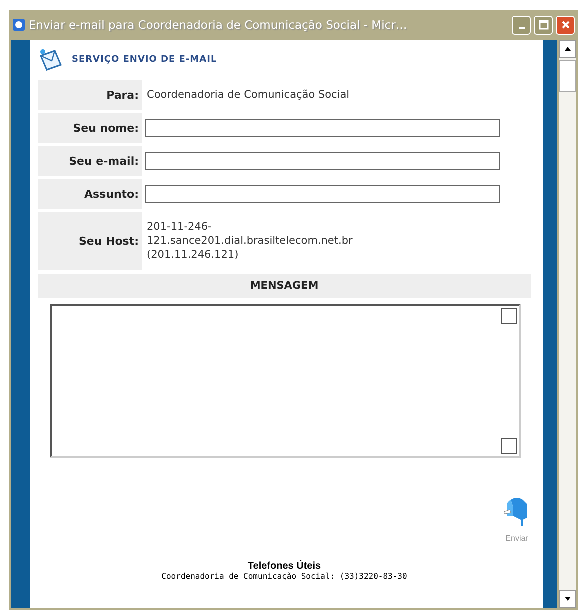 The width and height of the screenshot is (582, 615). Describe the element at coordinates (285, 576) in the screenshot. I see `footer-text: Coordenadoria de Comunicação Social: (33)3220-83-30` at that location.